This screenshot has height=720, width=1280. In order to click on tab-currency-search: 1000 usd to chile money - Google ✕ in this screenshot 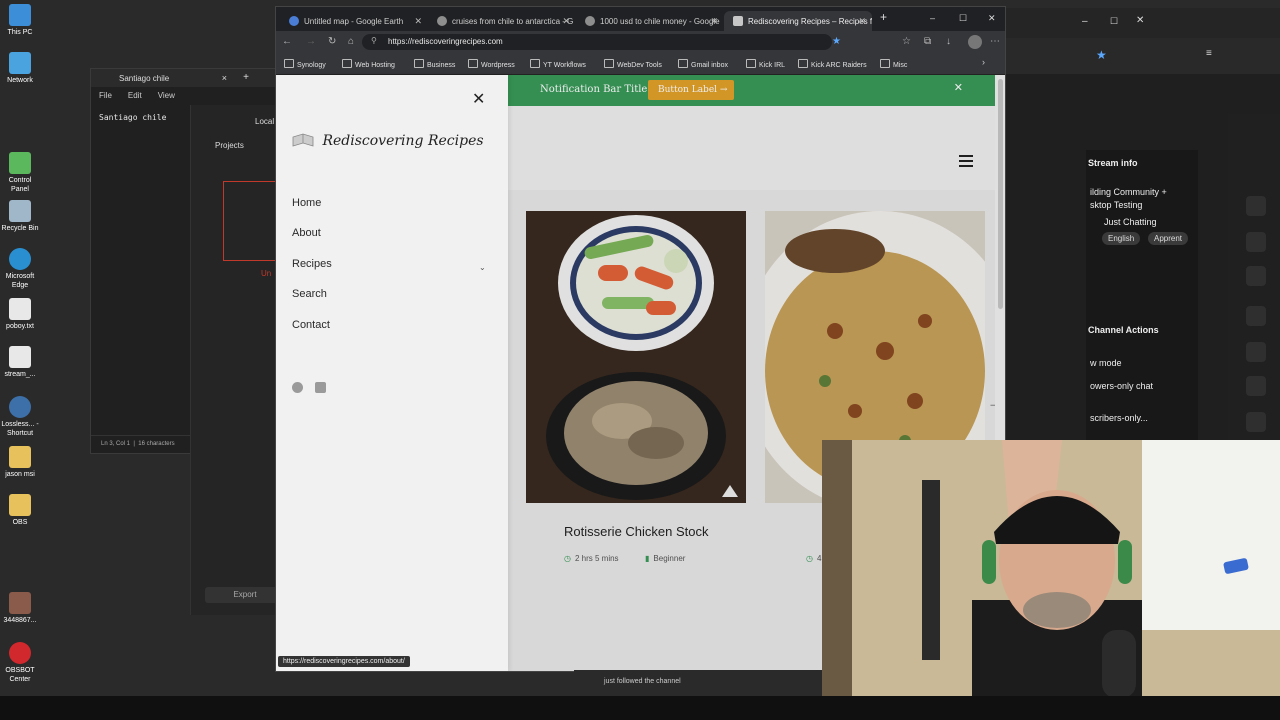, I will do `click(650, 21)`.